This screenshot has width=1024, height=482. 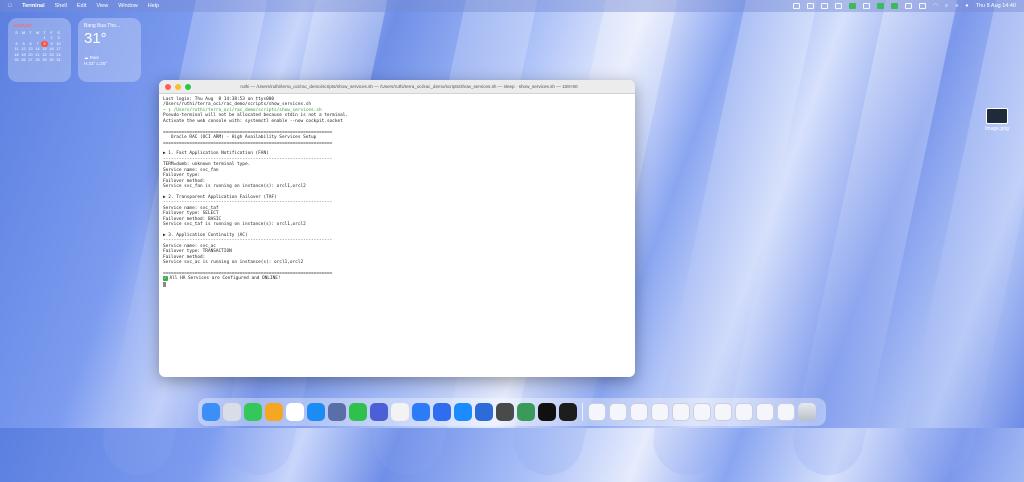 I want to click on close-button, so click(x=168, y=86).